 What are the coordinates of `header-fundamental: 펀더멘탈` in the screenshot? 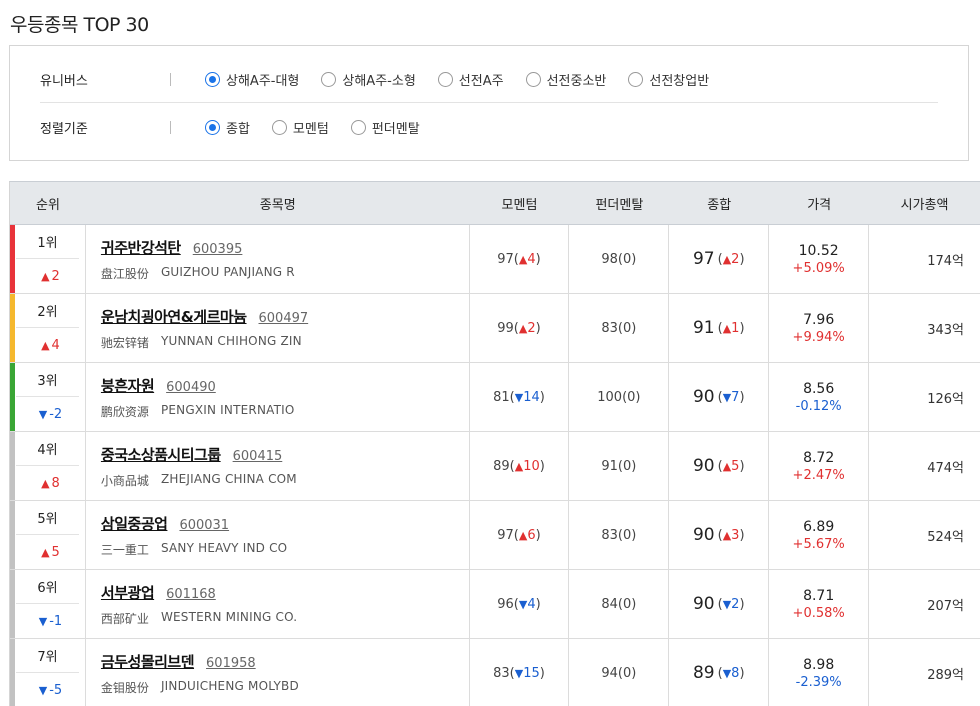 It's located at (619, 203).